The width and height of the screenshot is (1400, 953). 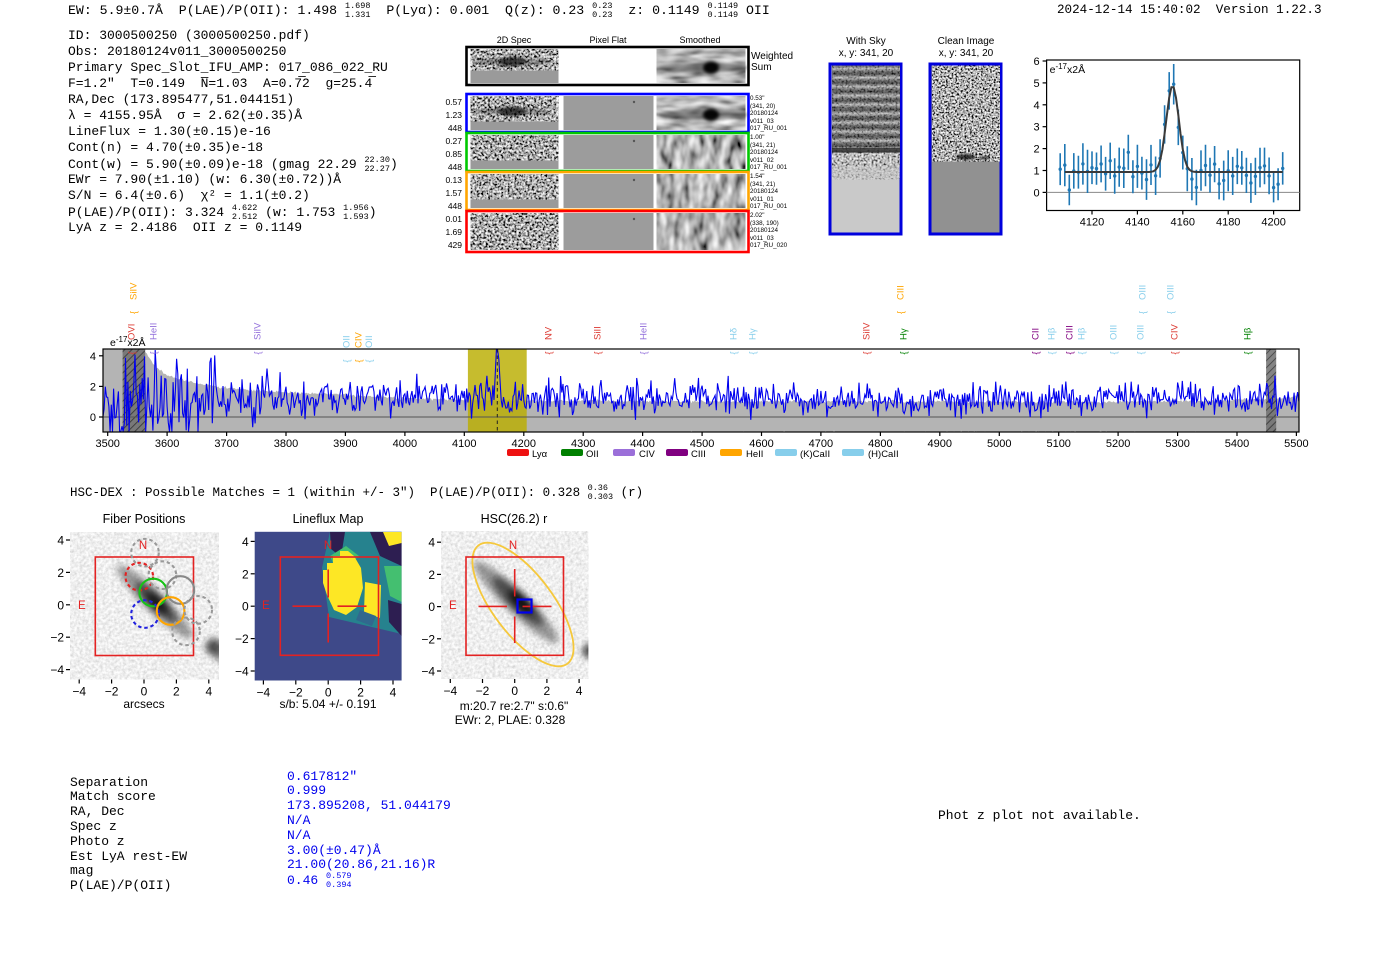 I want to click on svg-text: Smoothed, so click(x=699, y=40).